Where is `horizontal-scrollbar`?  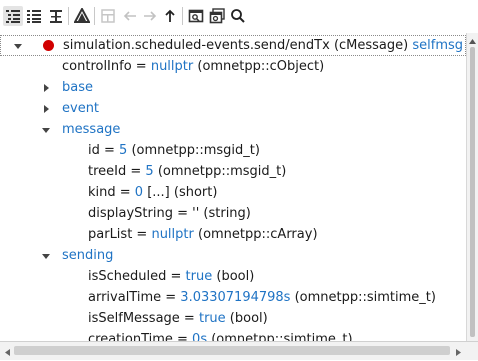
horizontal-scrollbar is located at coordinates (233, 350).